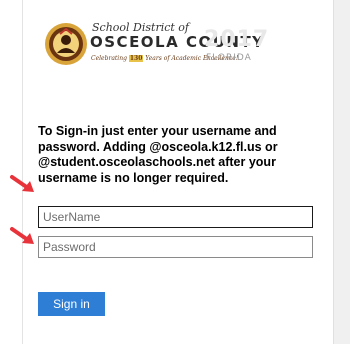 The width and height of the screenshot is (350, 344). Describe the element at coordinates (229, 58) in the screenshot. I see `logo-state: FLORIDA` at that location.